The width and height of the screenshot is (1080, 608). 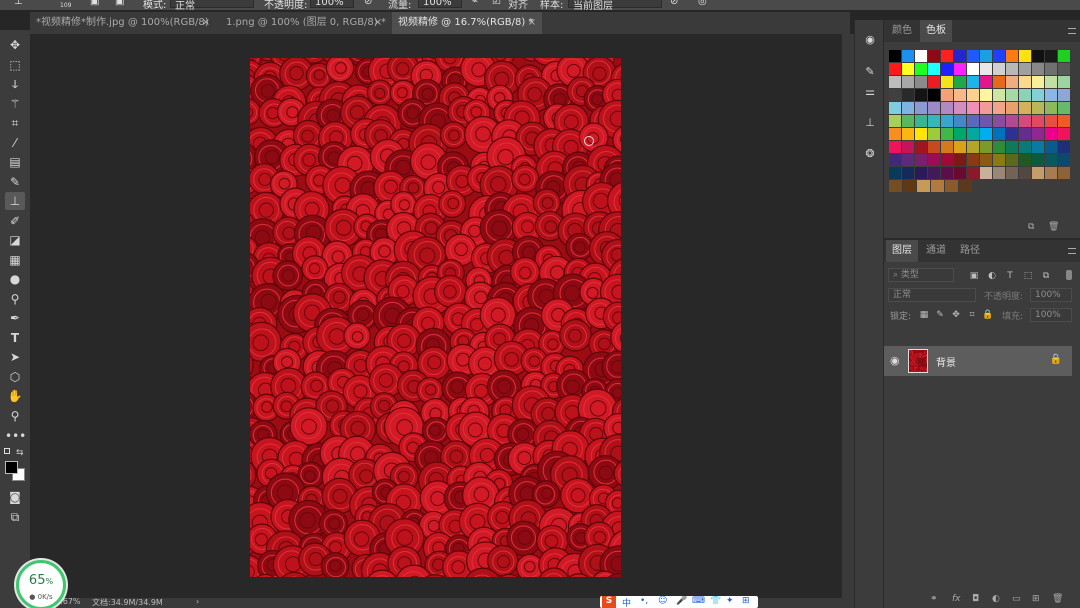 What do you see at coordinates (730, 601) in the screenshot?
I see `tools-icon: ✦` at bounding box center [730, 601].